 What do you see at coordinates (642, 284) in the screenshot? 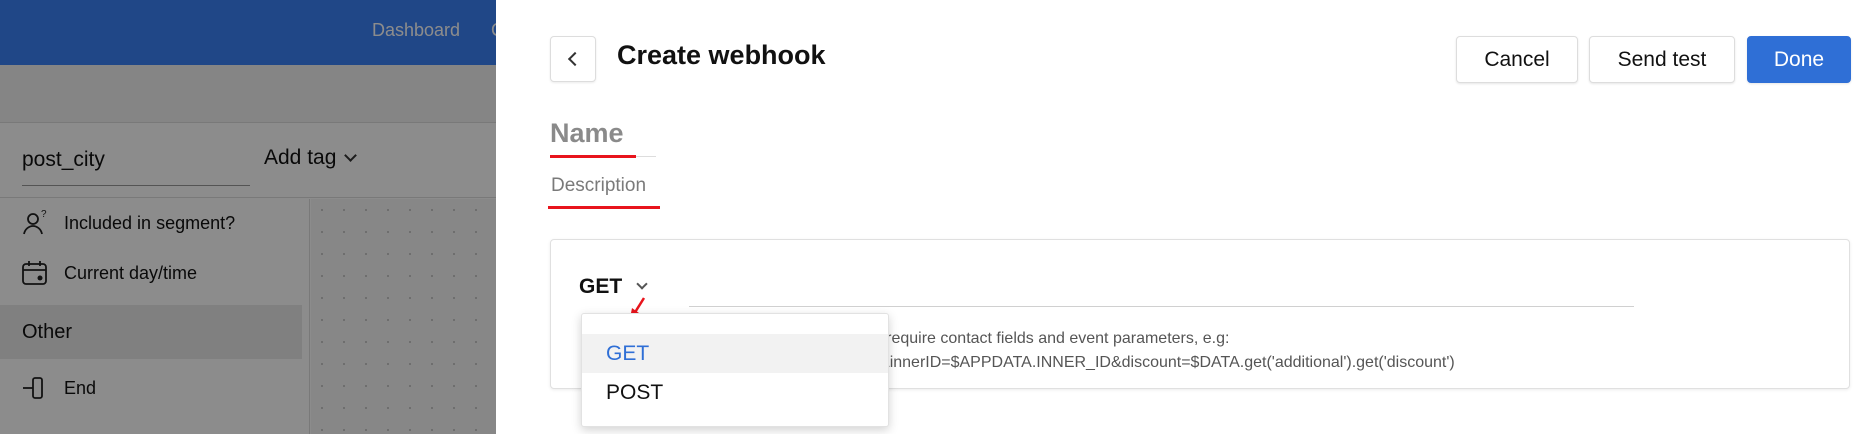
I see `chevron-down-icon` at bounding box center [642, 284].